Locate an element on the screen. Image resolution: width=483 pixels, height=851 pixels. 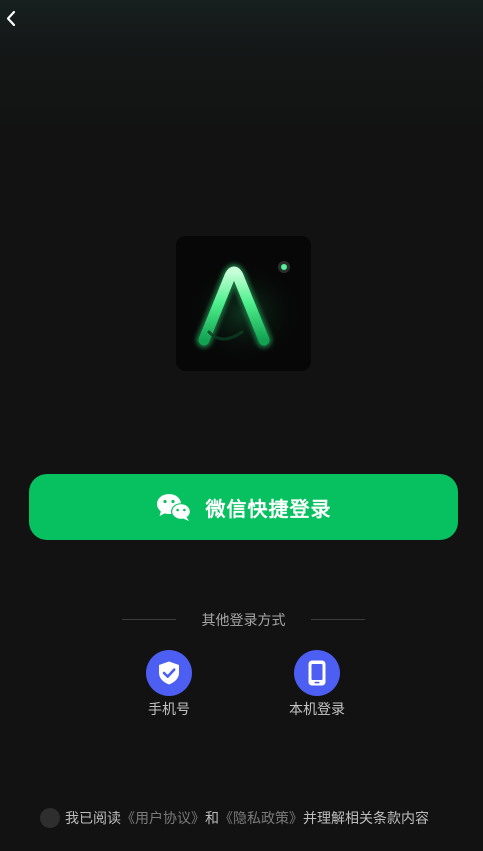
phone-login-icon-circle is located at coordinates (169, 673).